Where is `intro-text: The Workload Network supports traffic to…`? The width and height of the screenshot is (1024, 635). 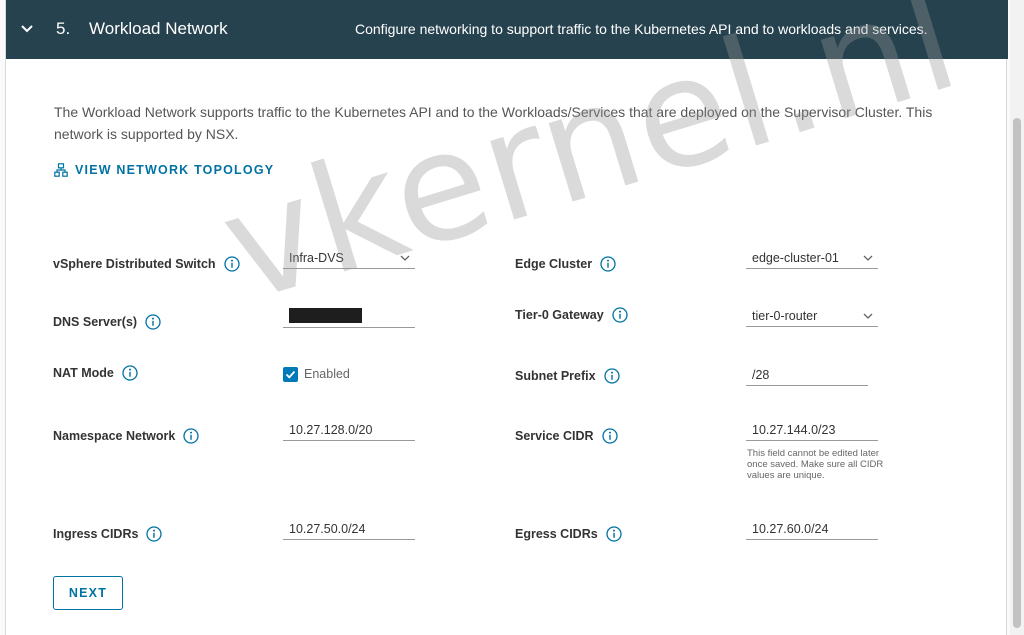 intro-text: The Workload Network supports traffic to… is located at coordinates (493, 123).